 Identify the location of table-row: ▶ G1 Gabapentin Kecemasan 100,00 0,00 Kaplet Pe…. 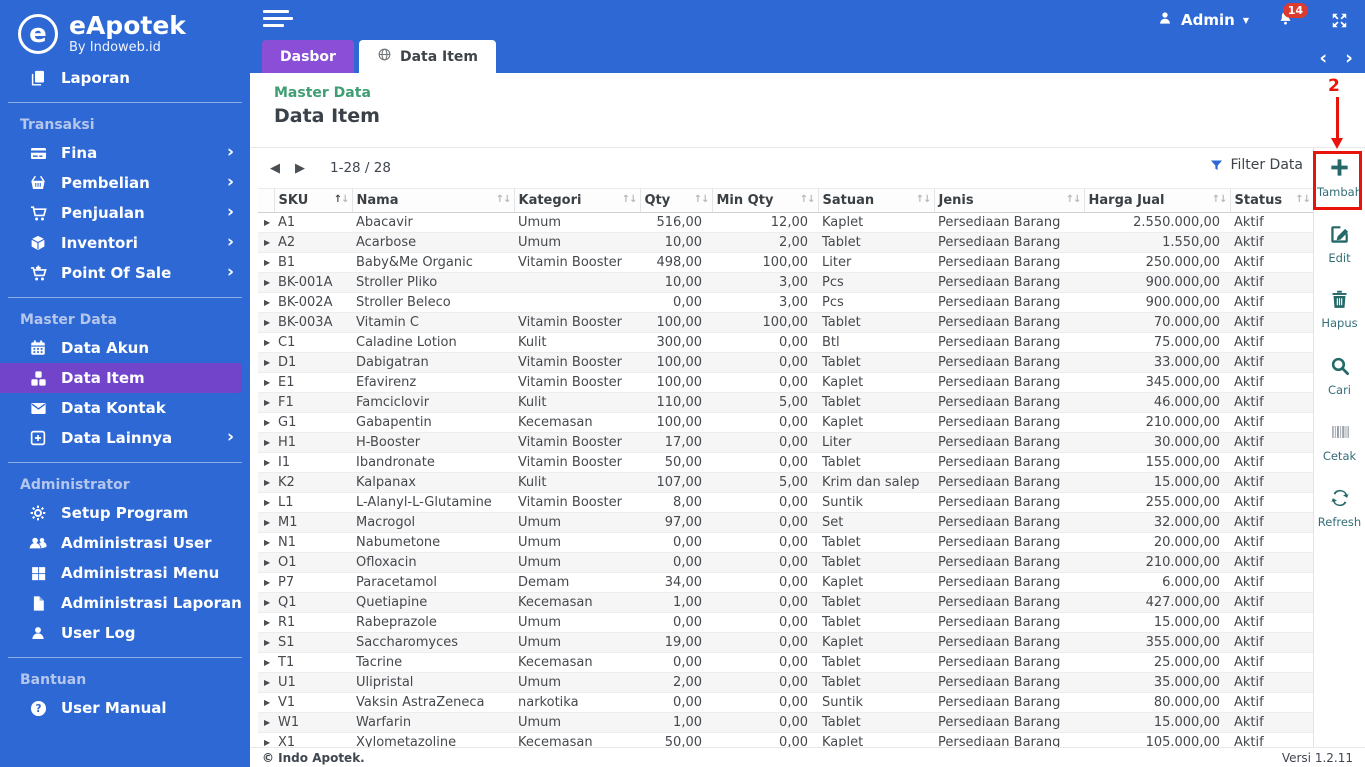
(785, 422).